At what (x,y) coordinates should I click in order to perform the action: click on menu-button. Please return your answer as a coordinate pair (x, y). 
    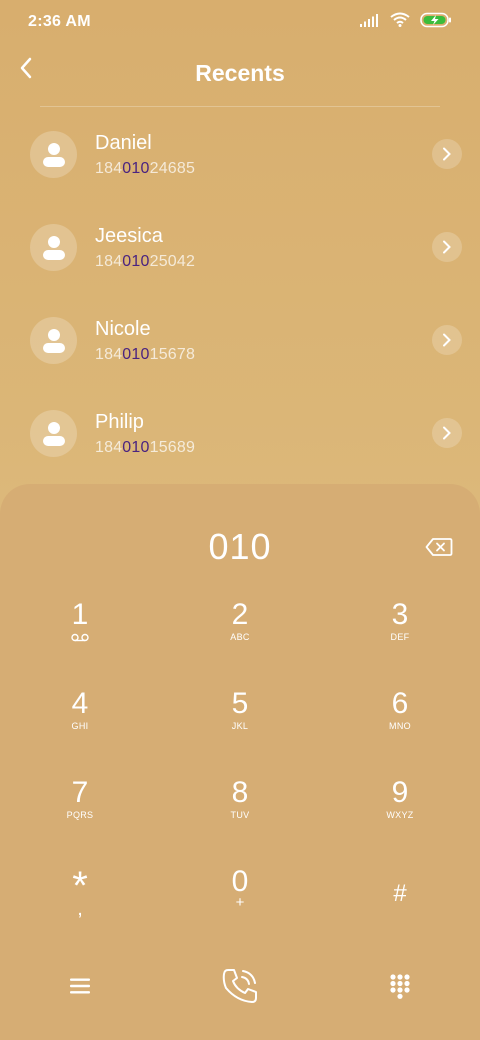
    Looking at the image, I should click on (80, 986).